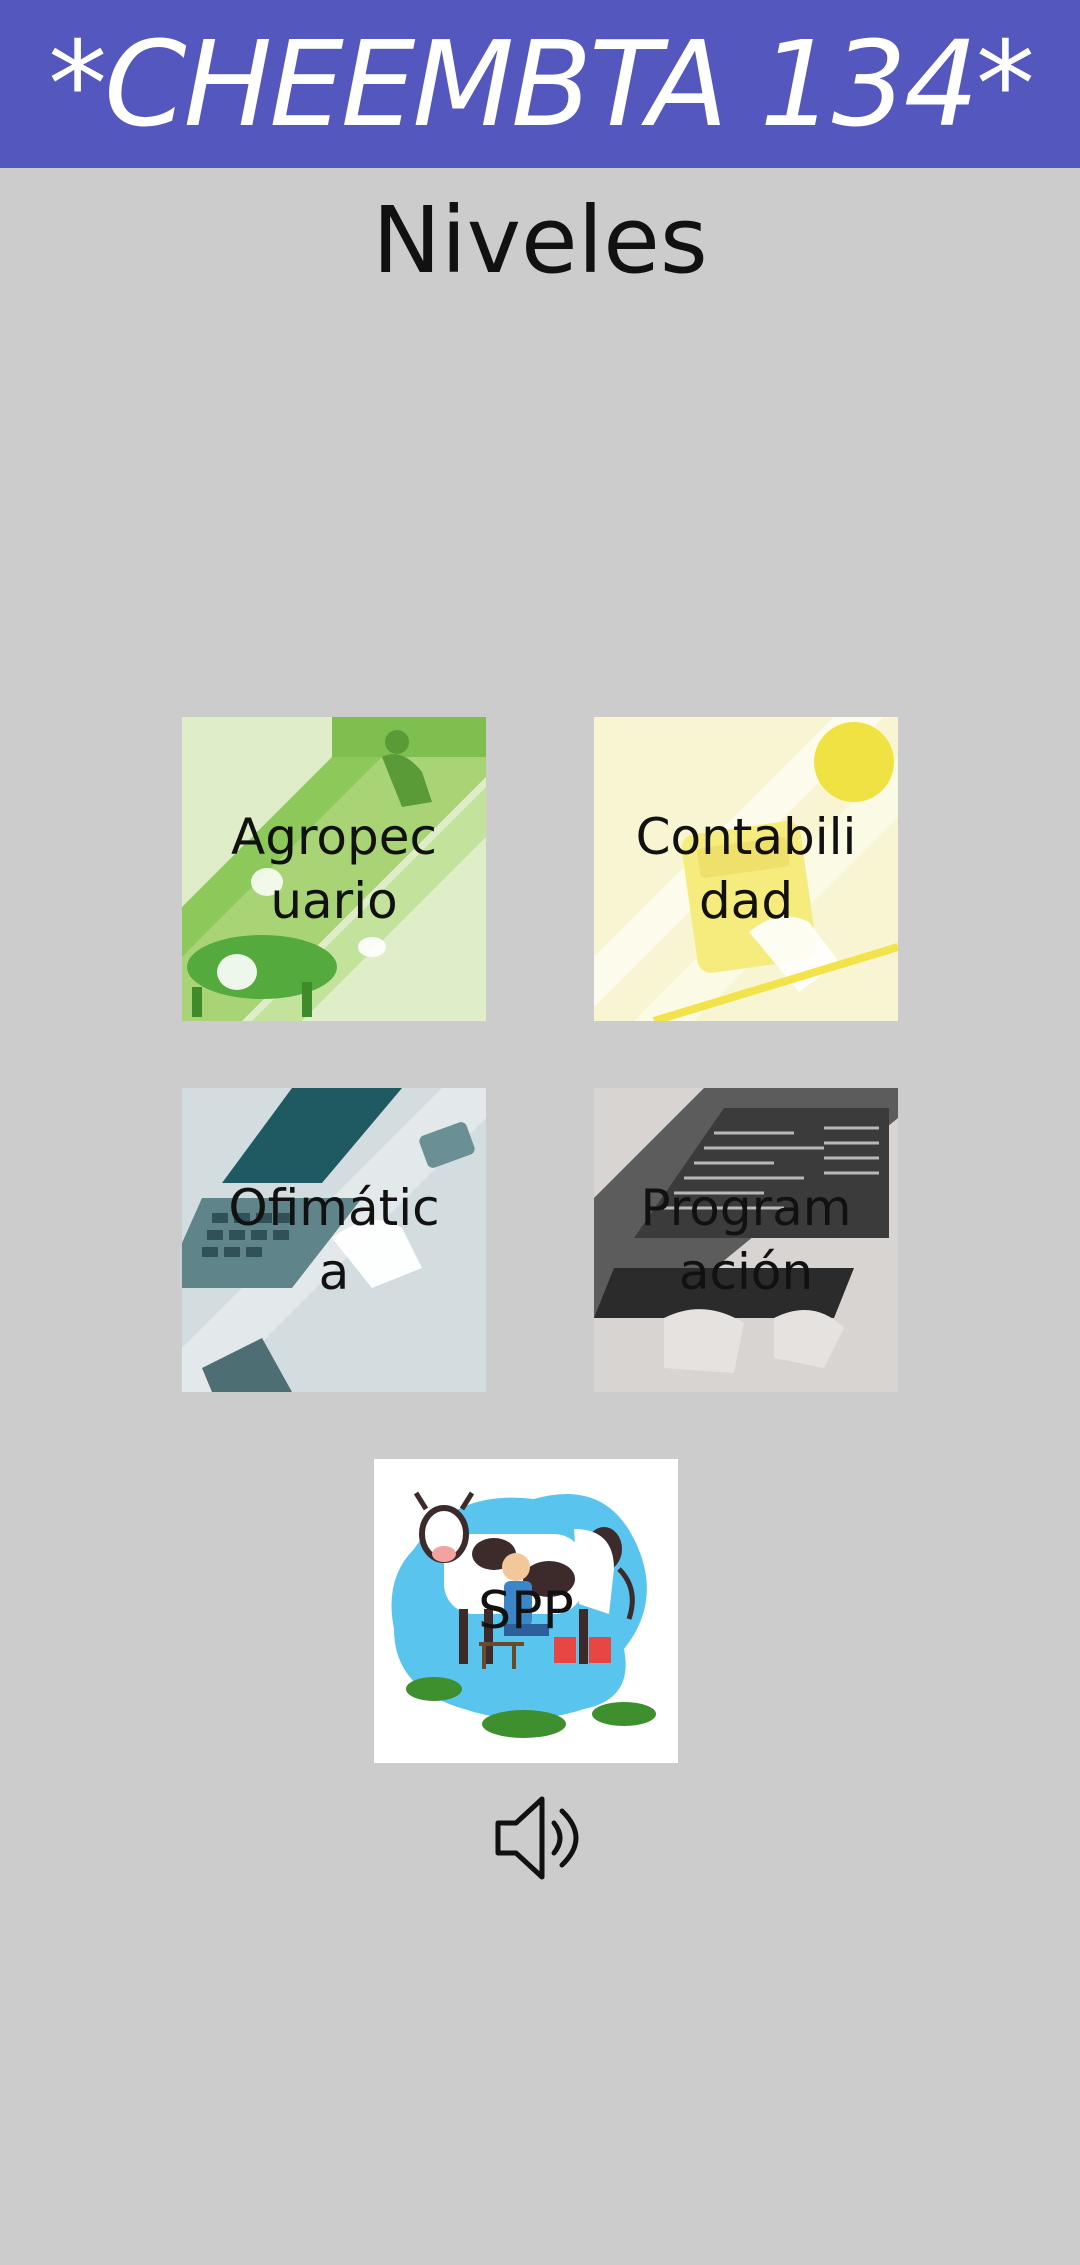 The width and height of the screenshot is (1080, 2265). I want to click on level-label: Agropec uario, so click(334, 869).